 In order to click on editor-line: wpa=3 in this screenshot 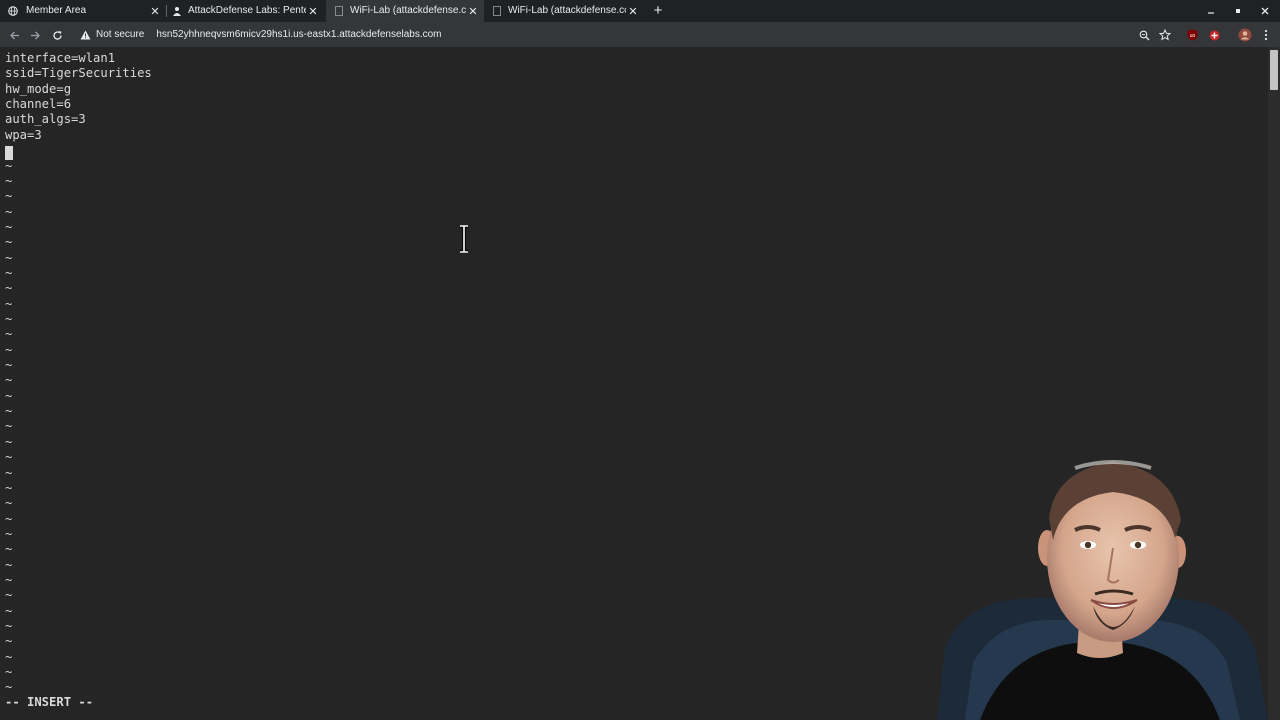, I will do `click(23, 135)`.